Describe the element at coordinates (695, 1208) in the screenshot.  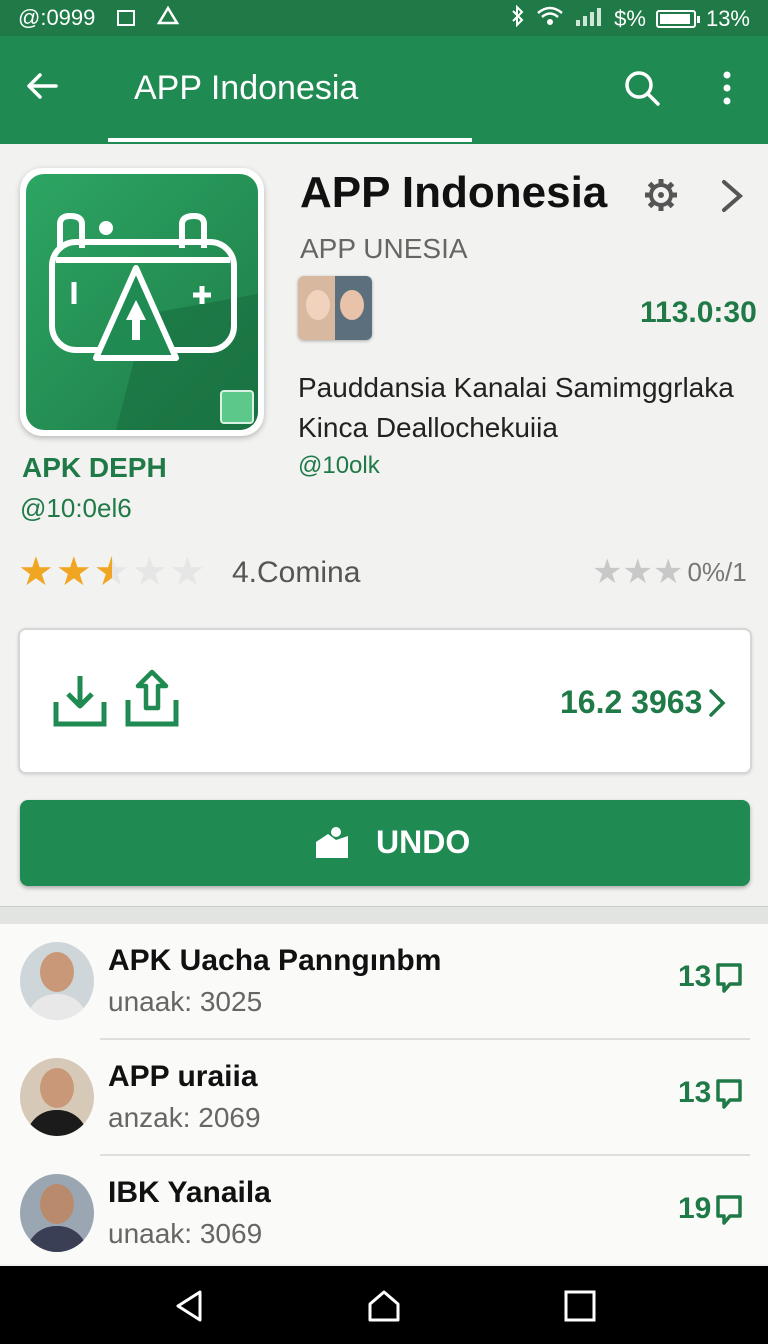
I see `list-item-count: 19` at that location.